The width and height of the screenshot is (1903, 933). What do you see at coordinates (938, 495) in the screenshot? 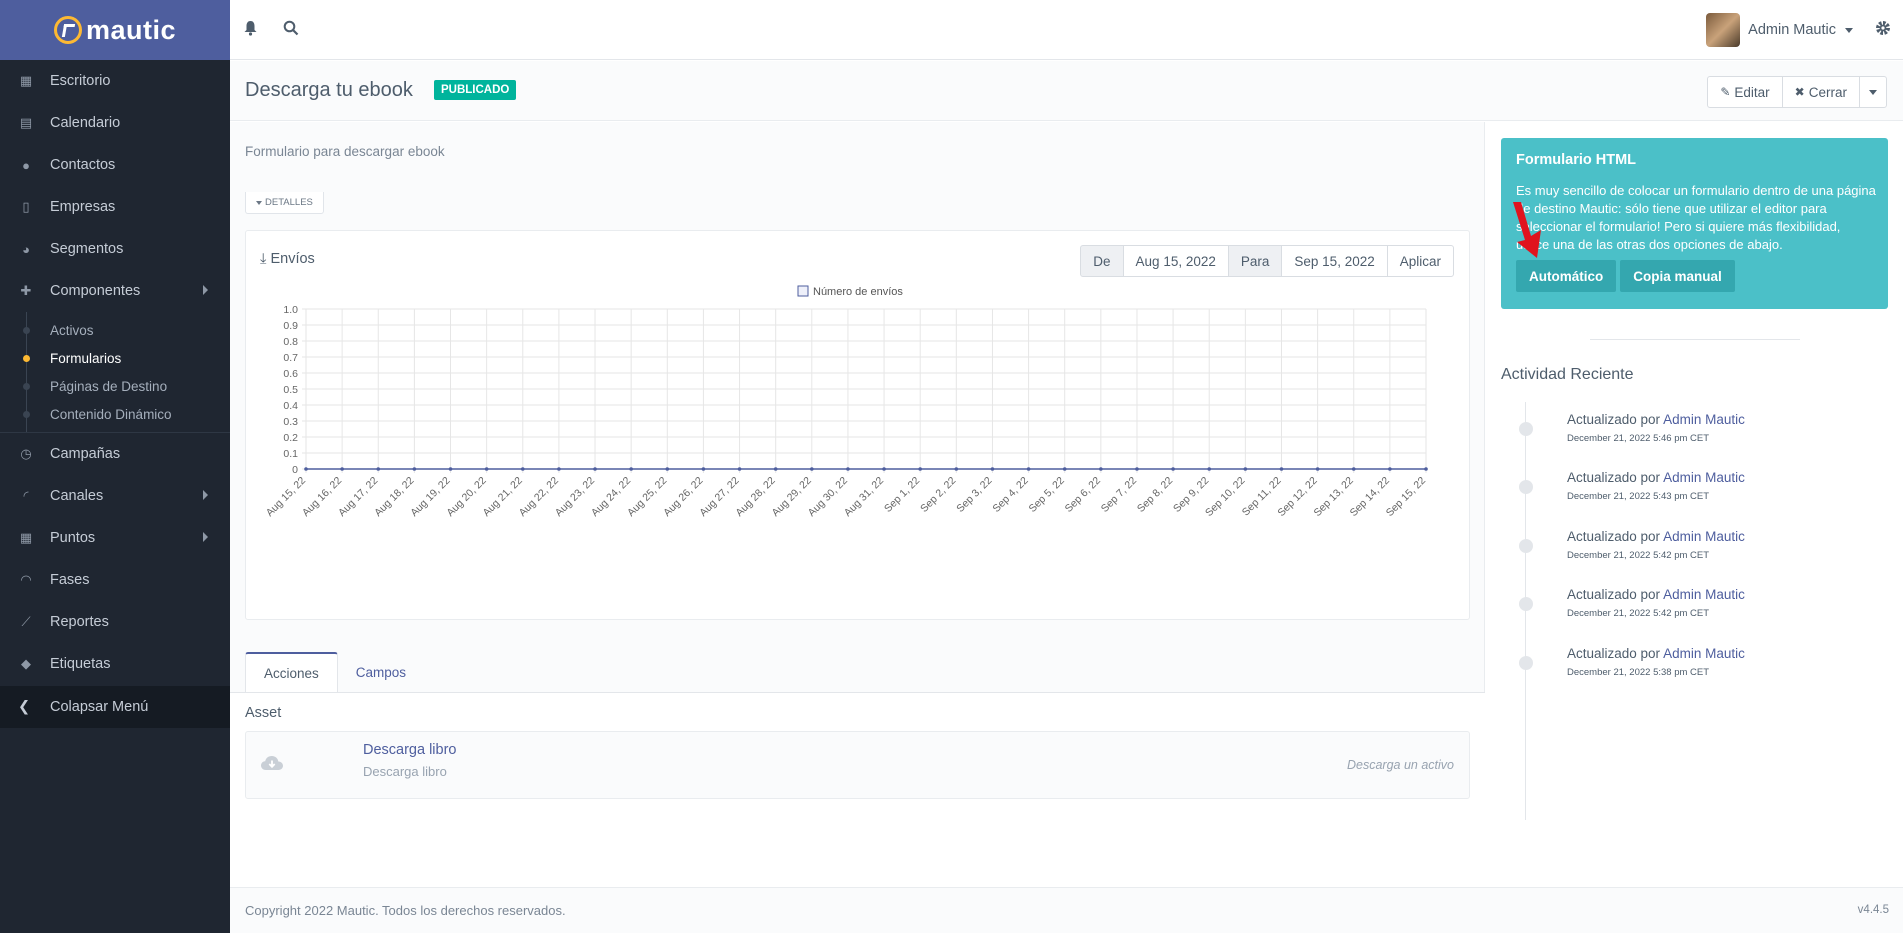
I see `x-tick-label: Sep 2, 22` at bounding box center [938, 495].